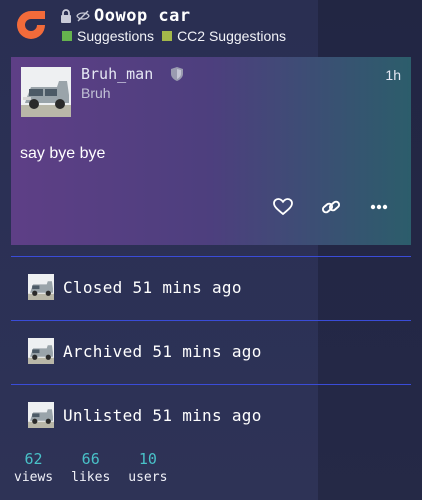 This screenshot has width=422, height=500. Describe the element at coordinates (33, 459) in the screenshot. I see `stat-value: 62` at that location.